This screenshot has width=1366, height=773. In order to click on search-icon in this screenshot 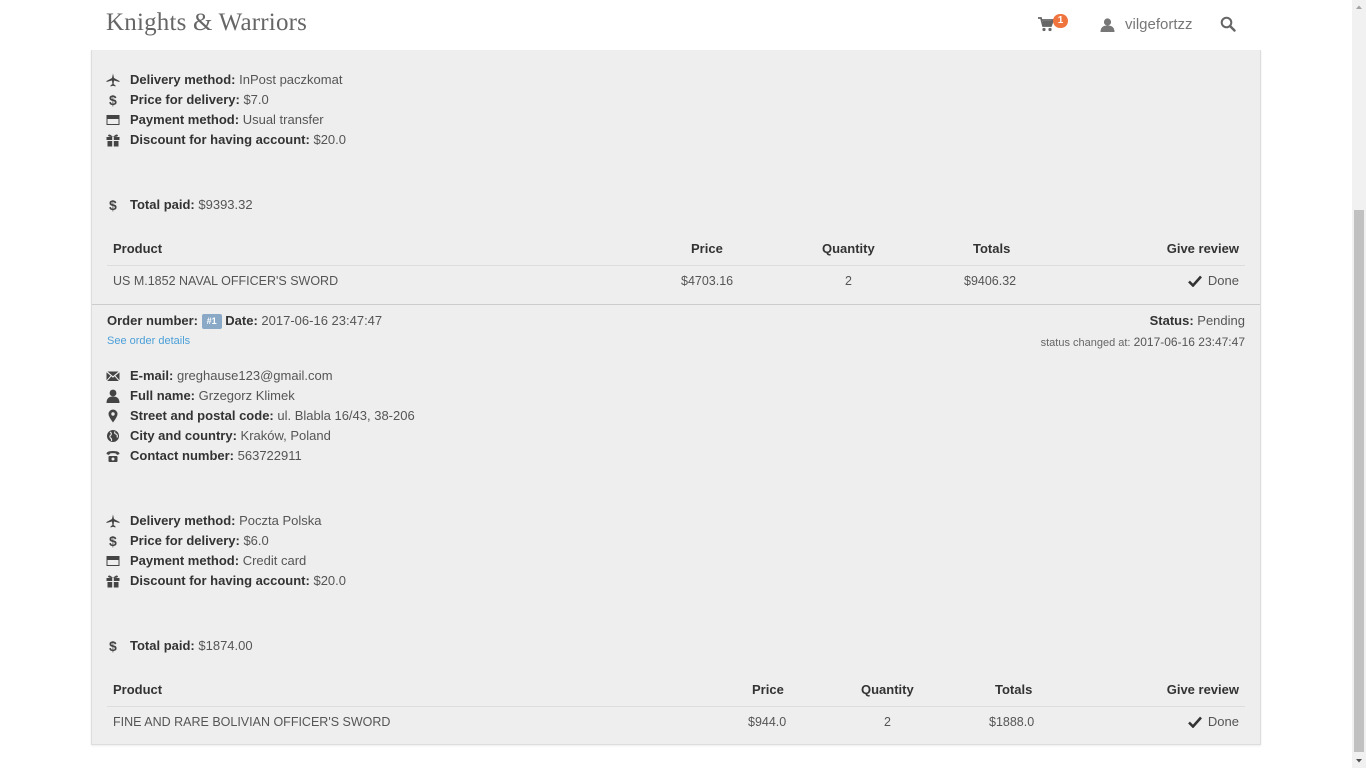, I will do `click(1228, 24)`.